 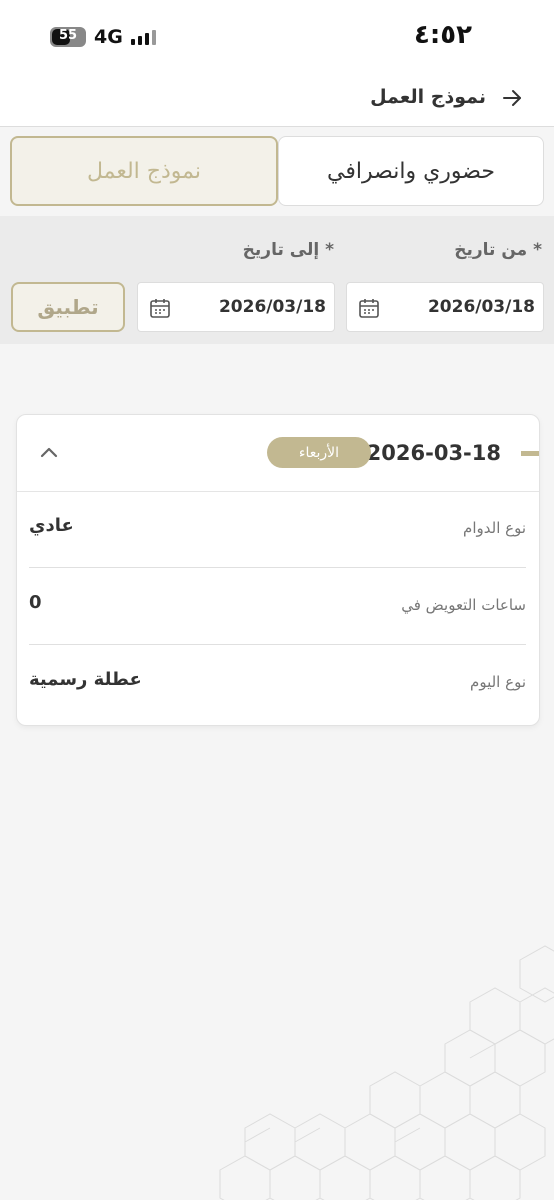 I want to click on from-date-value: 2026/03/18, so click(x=481, y=307).